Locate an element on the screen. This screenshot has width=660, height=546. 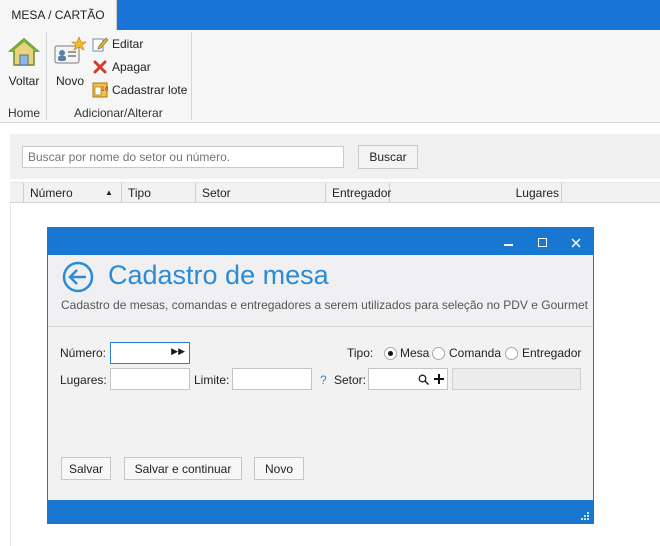
tab-mesa-cartao: MESA / CARTÃO is located at coordinates (58, 15).